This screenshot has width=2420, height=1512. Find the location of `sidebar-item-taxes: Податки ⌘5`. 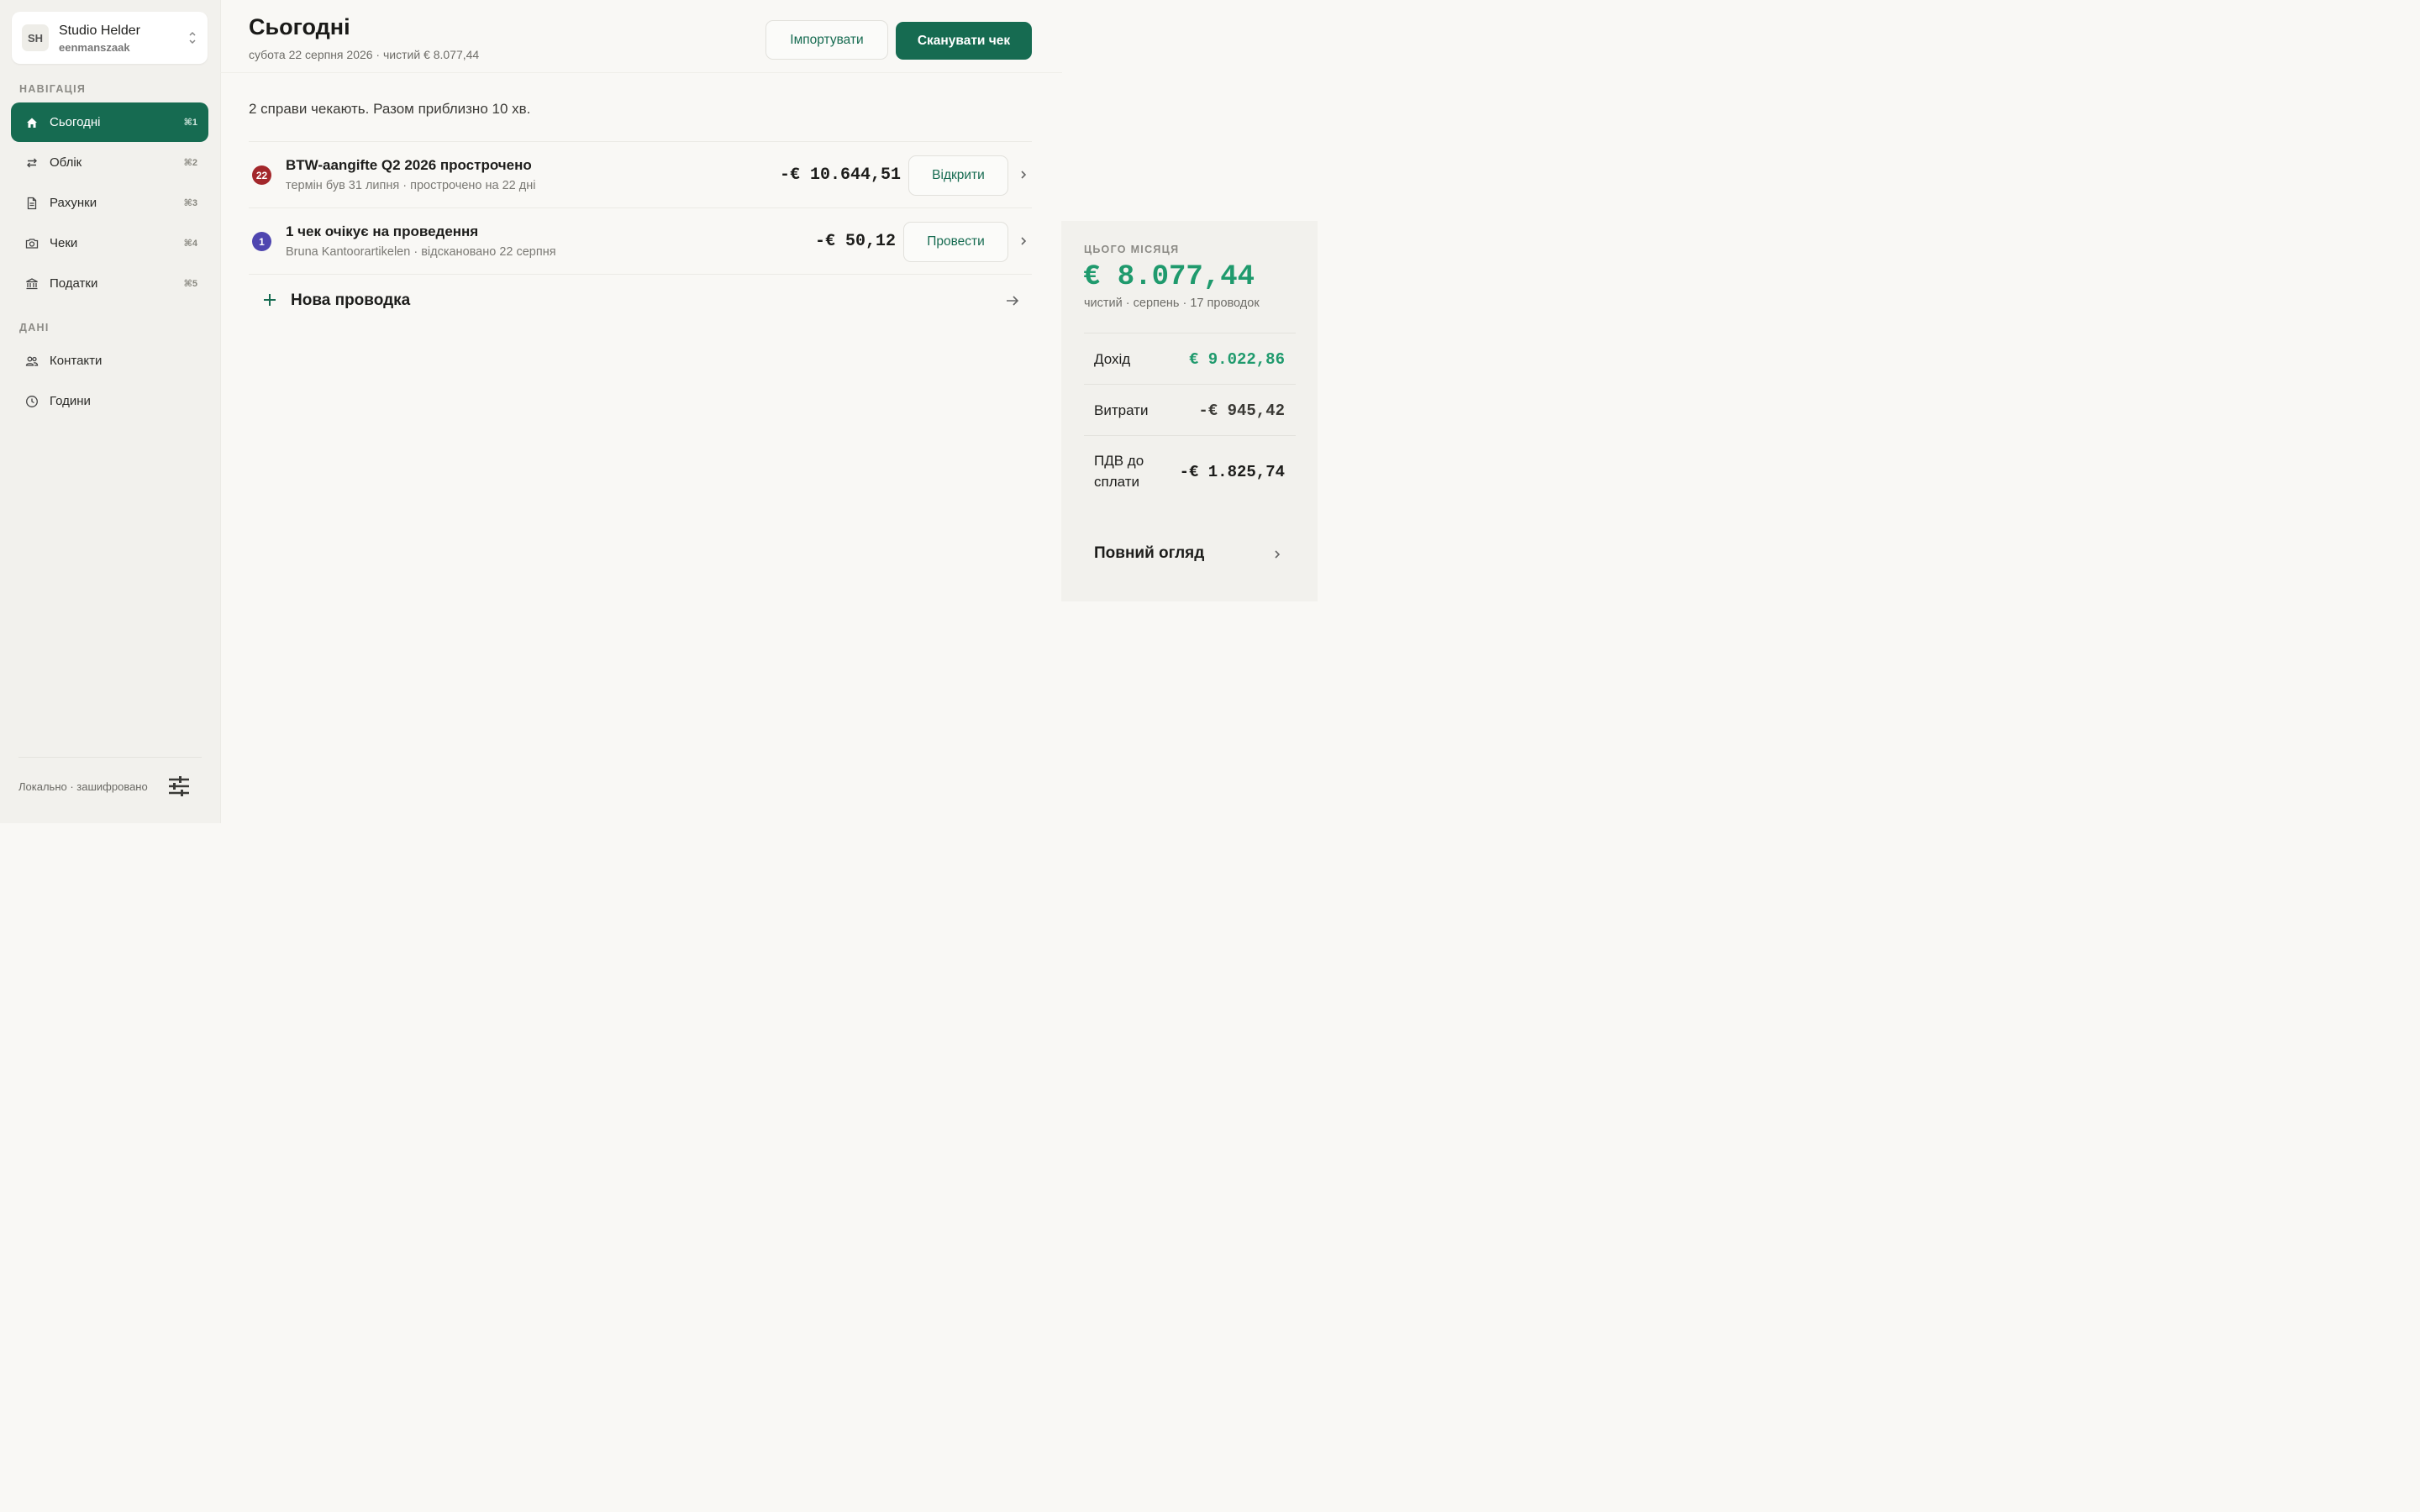

sidebar-item-taxes: Податки ⌘5 is located at coordinates (109, 283).